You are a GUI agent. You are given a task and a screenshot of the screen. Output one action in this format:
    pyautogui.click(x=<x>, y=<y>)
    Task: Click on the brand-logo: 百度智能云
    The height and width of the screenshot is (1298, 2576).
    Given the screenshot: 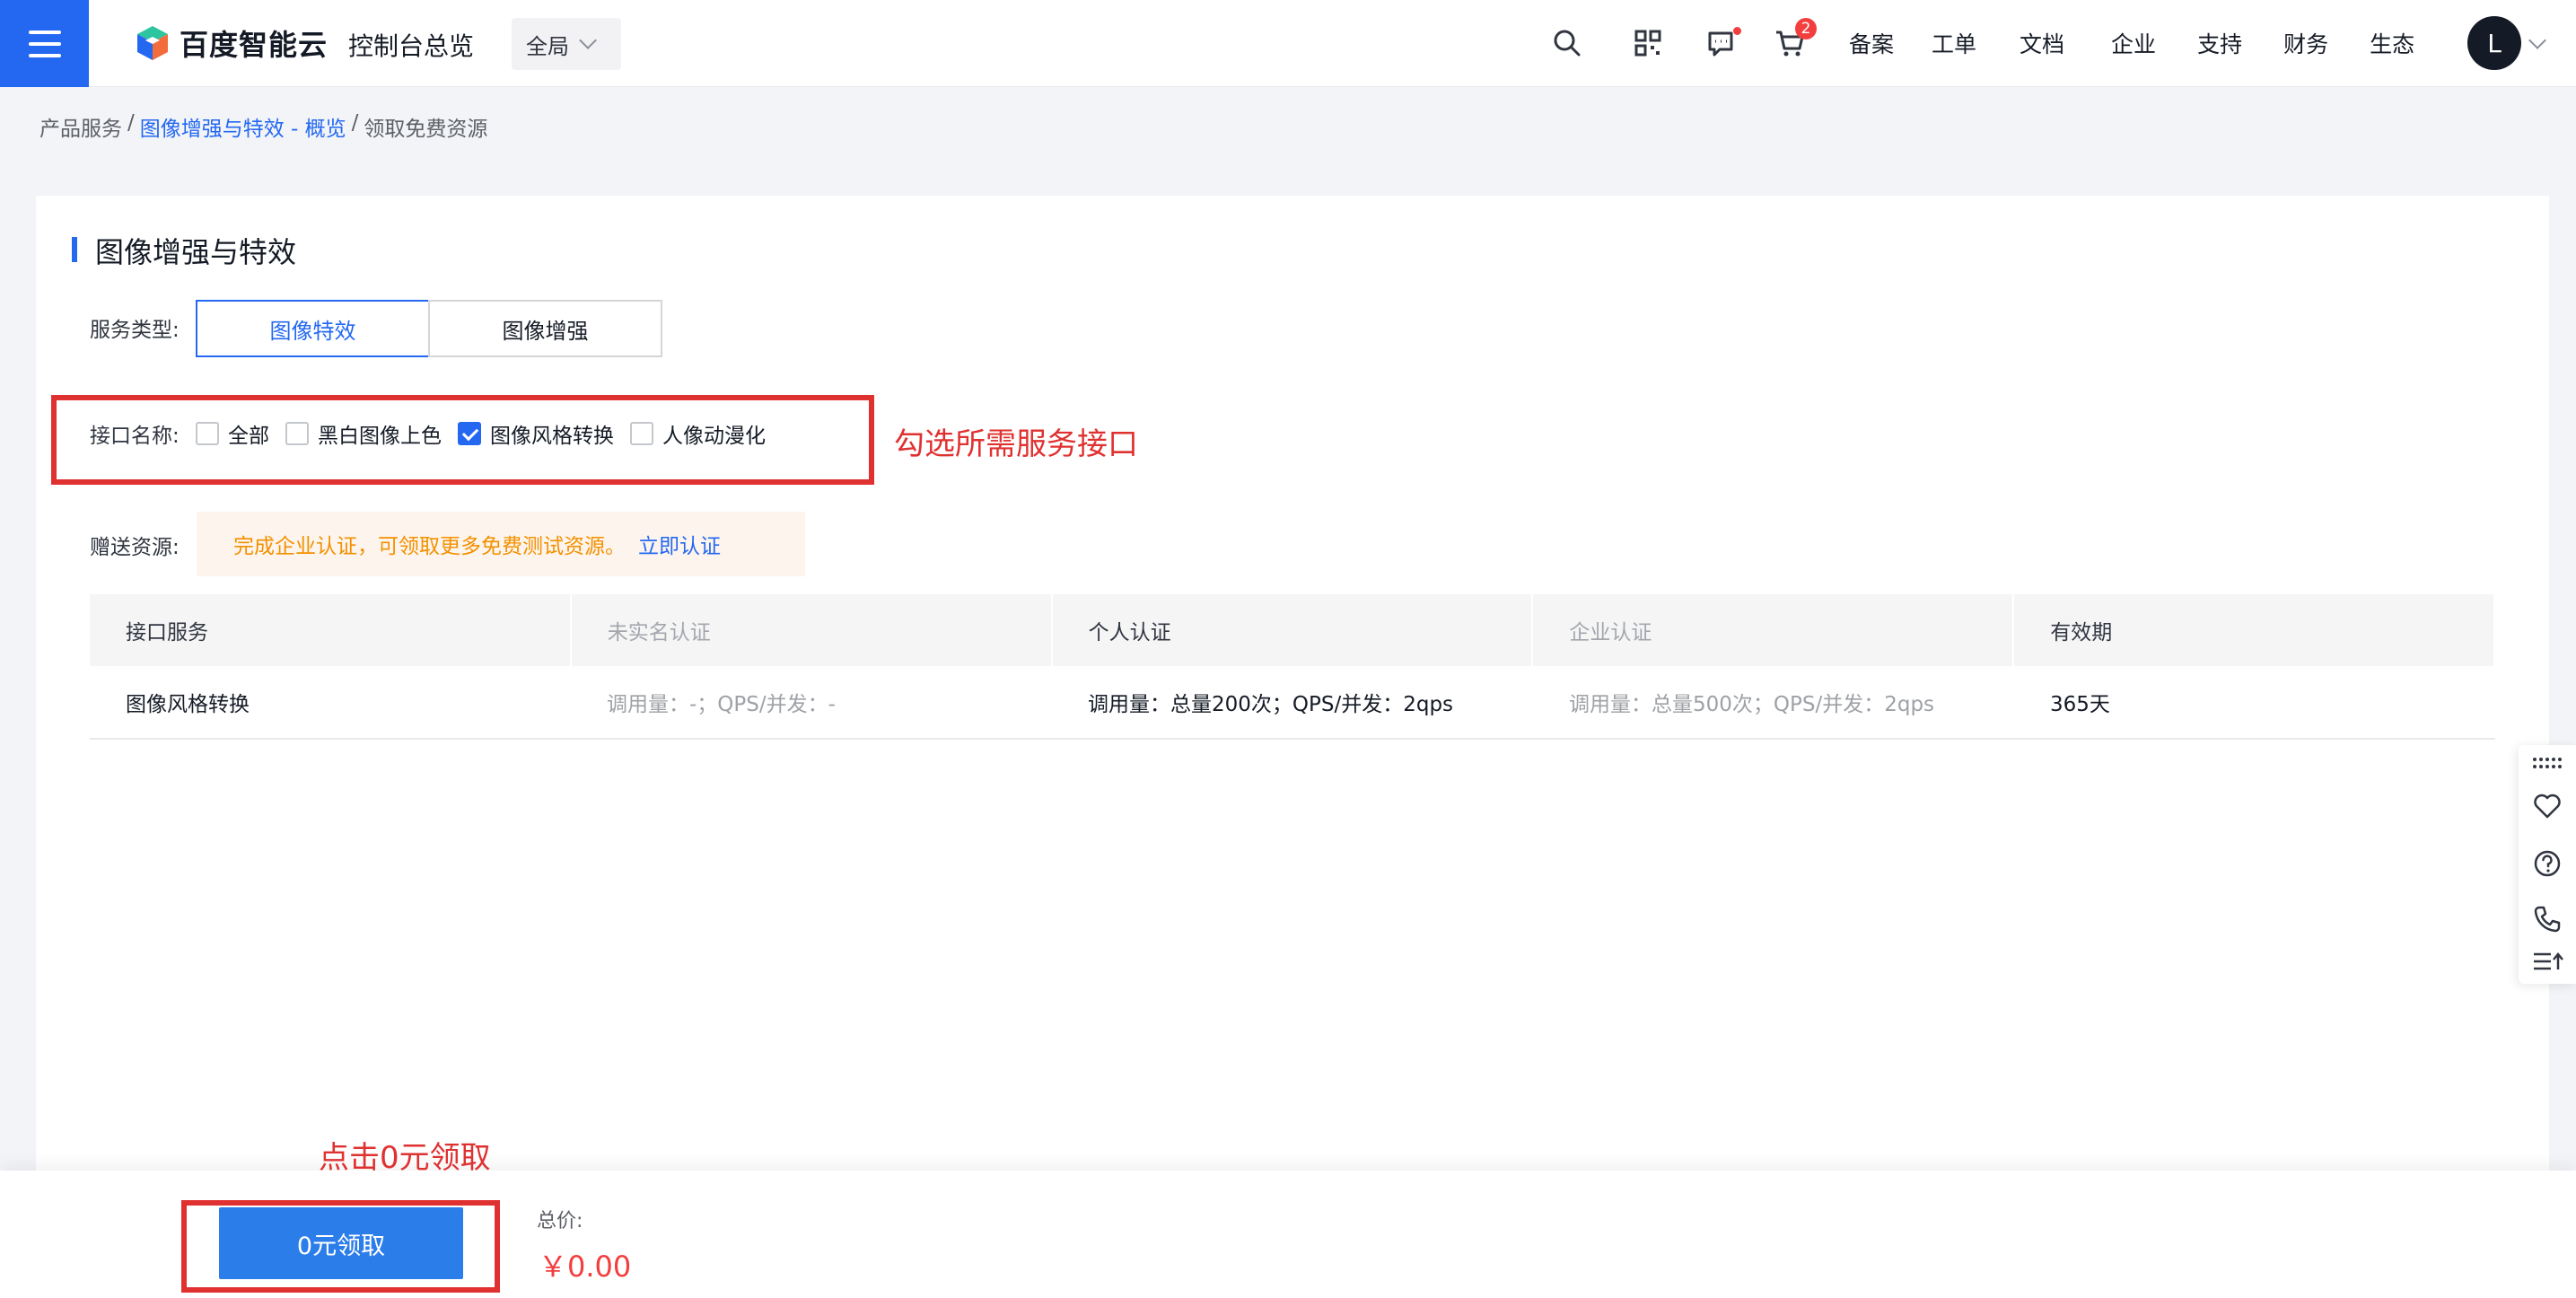 What is the action you would take?
    pyautogui.click(x=231, y=43)
    